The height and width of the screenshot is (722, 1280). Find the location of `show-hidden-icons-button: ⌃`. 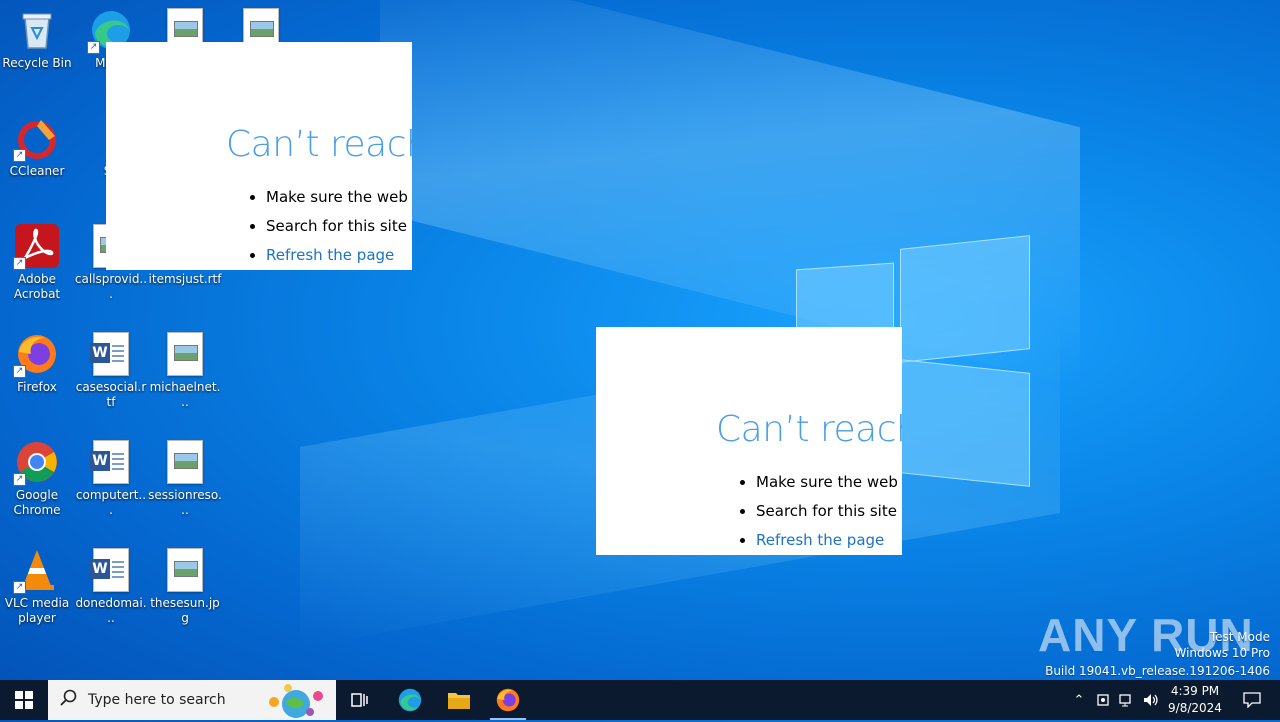

show-hidden-icons-button: ⌃ is located at coordinates (1079, 700).